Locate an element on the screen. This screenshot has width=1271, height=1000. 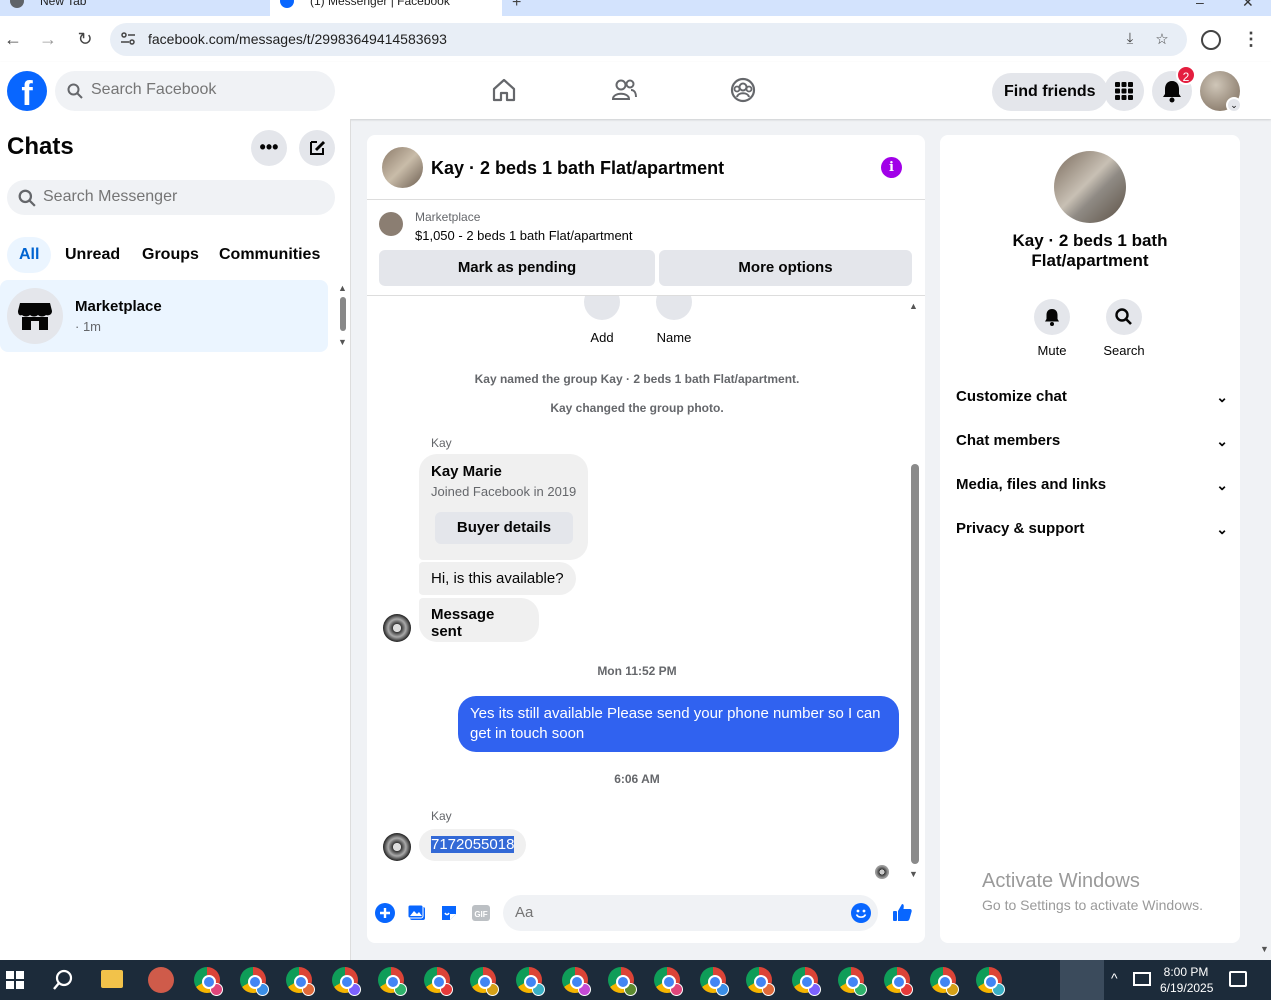
minimize-icon: – is located at coordinates (1200, 5).